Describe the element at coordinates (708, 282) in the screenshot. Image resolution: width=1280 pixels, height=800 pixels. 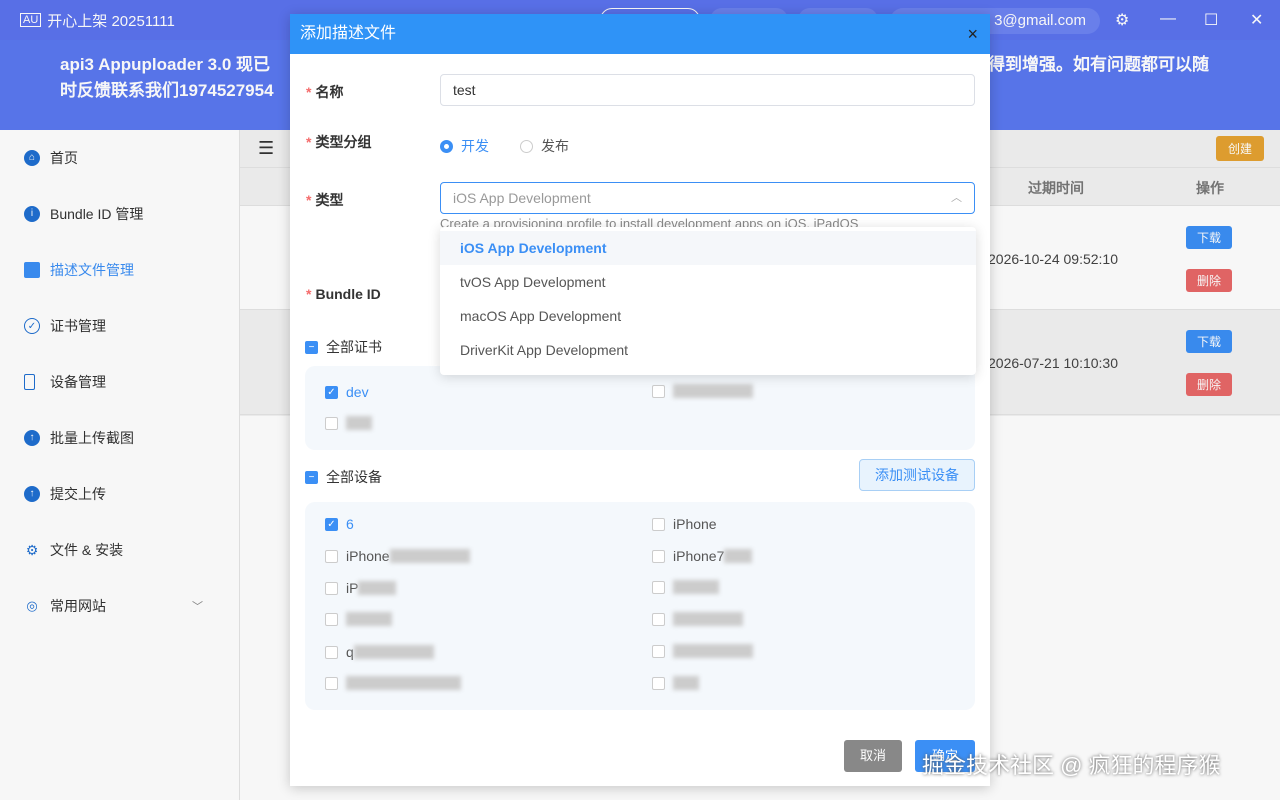
I see `type-option: tvOS App Development` at that location.